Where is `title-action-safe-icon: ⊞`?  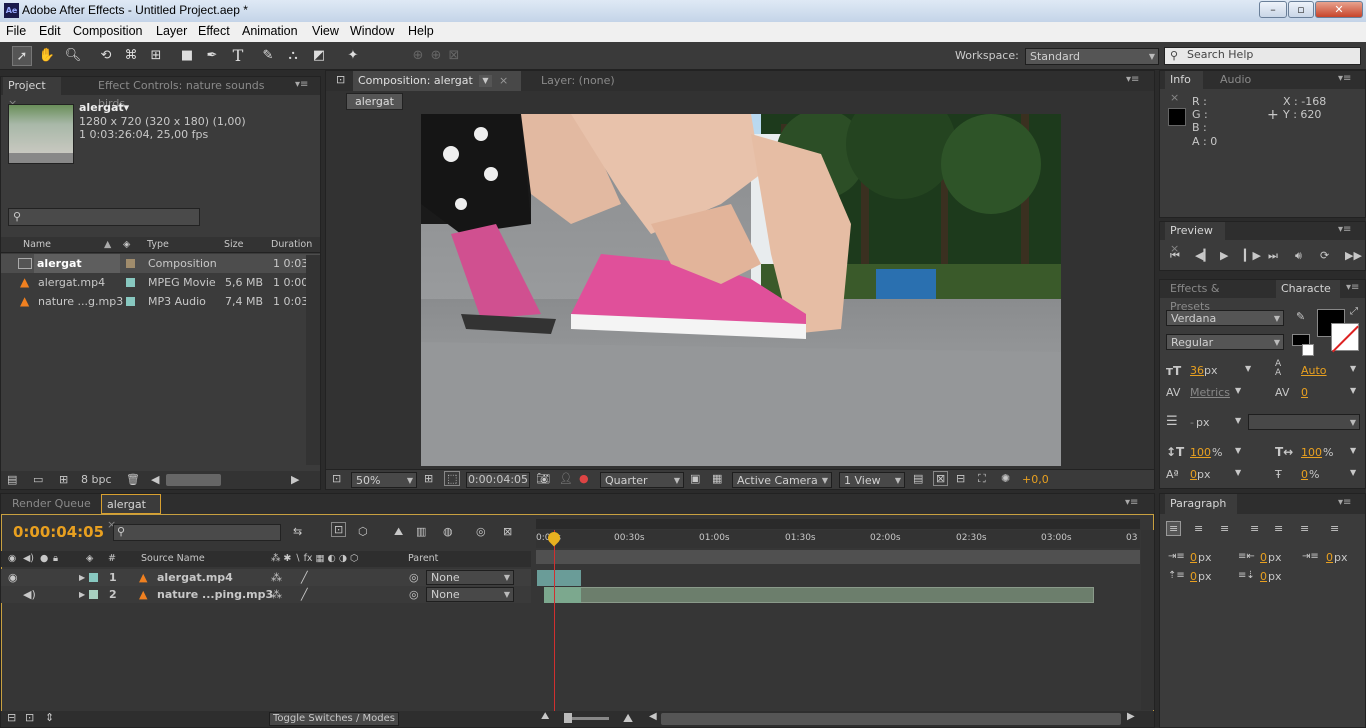 title-action-safe-icon: ⊞ is located at coordinates (428, 478).